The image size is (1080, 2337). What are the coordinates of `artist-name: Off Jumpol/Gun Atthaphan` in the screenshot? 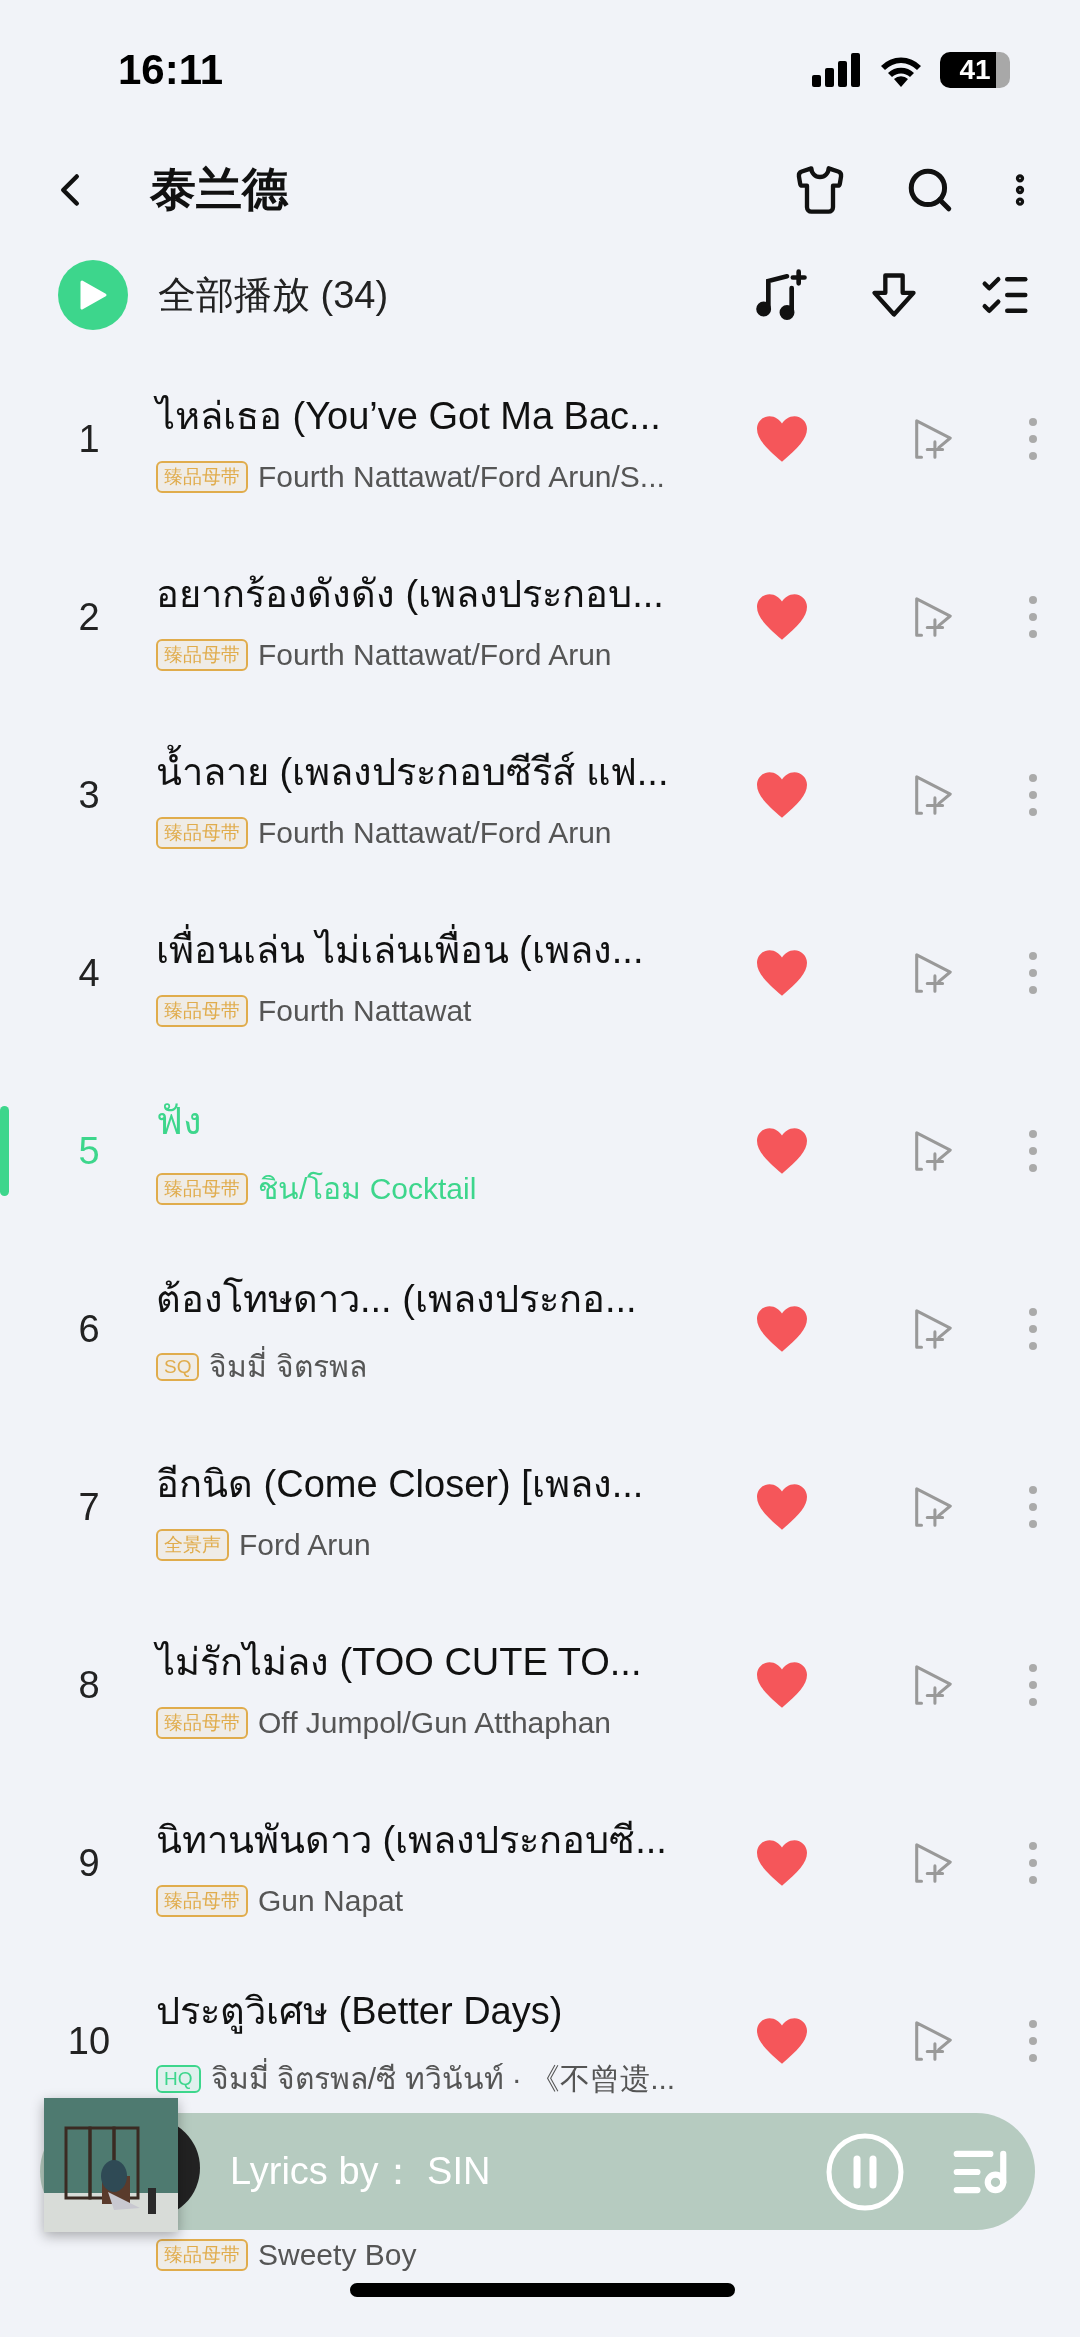 It's located at (434, 1722).